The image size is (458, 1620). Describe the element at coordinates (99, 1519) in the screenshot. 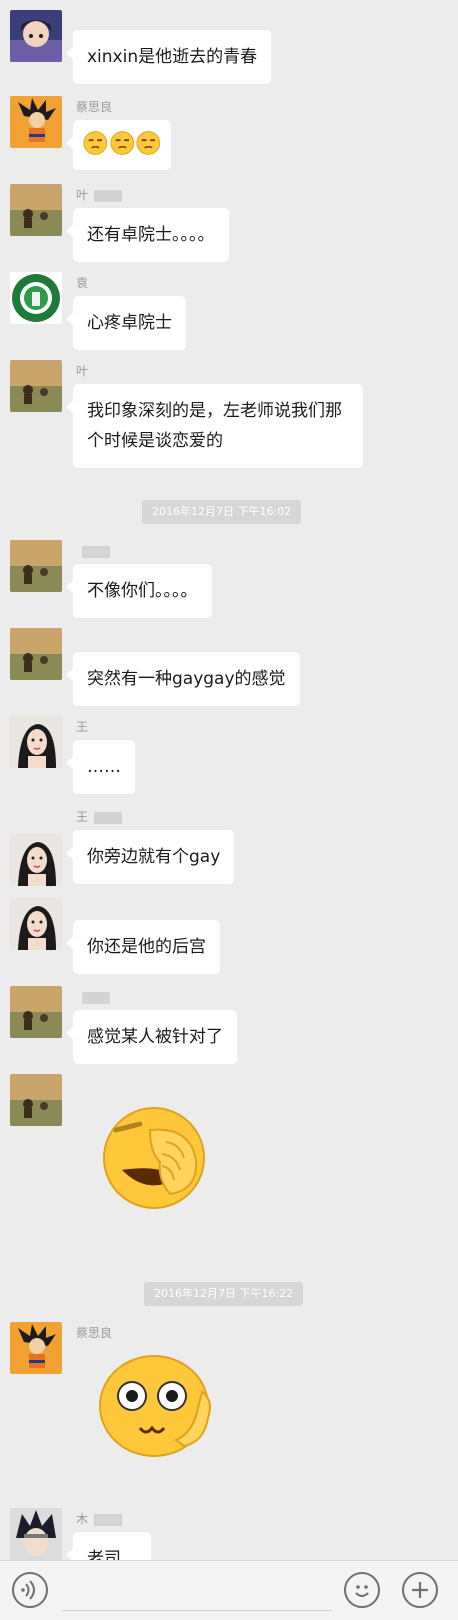

I see `sender-name: 木` at that location.